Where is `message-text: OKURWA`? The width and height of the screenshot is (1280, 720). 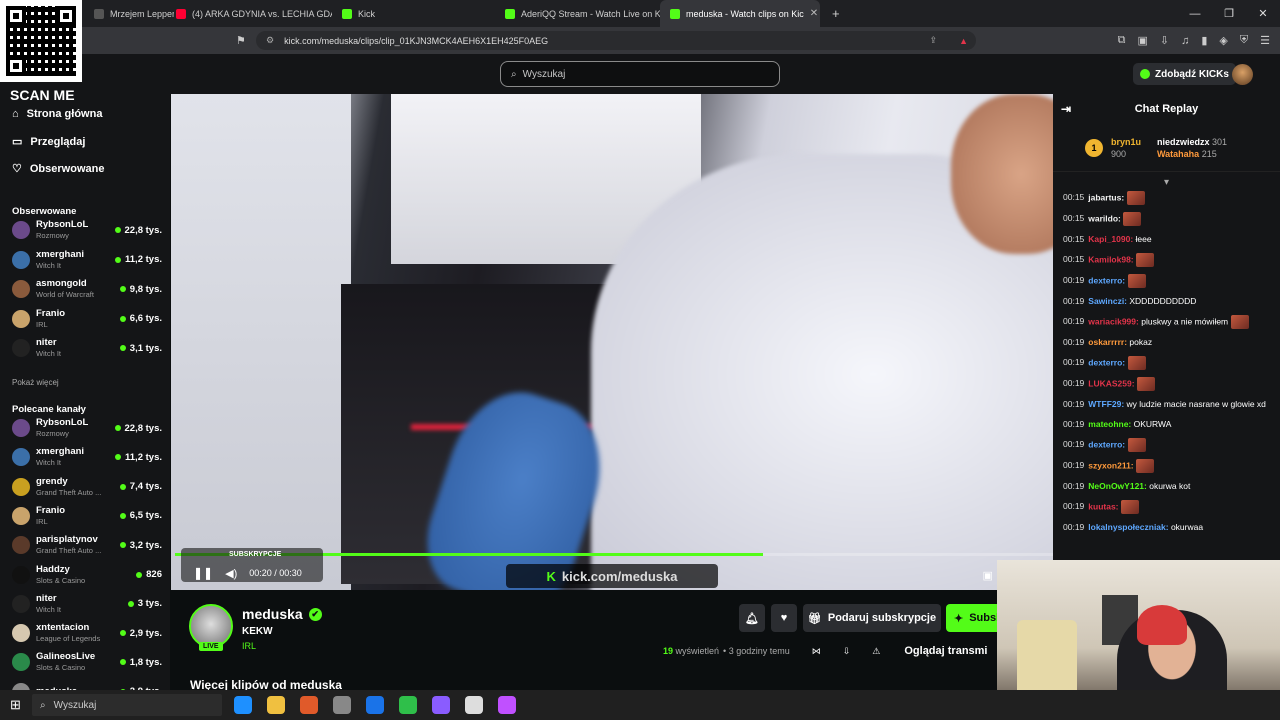
message-text: OKURWA is located at coordinates (1151, 424).